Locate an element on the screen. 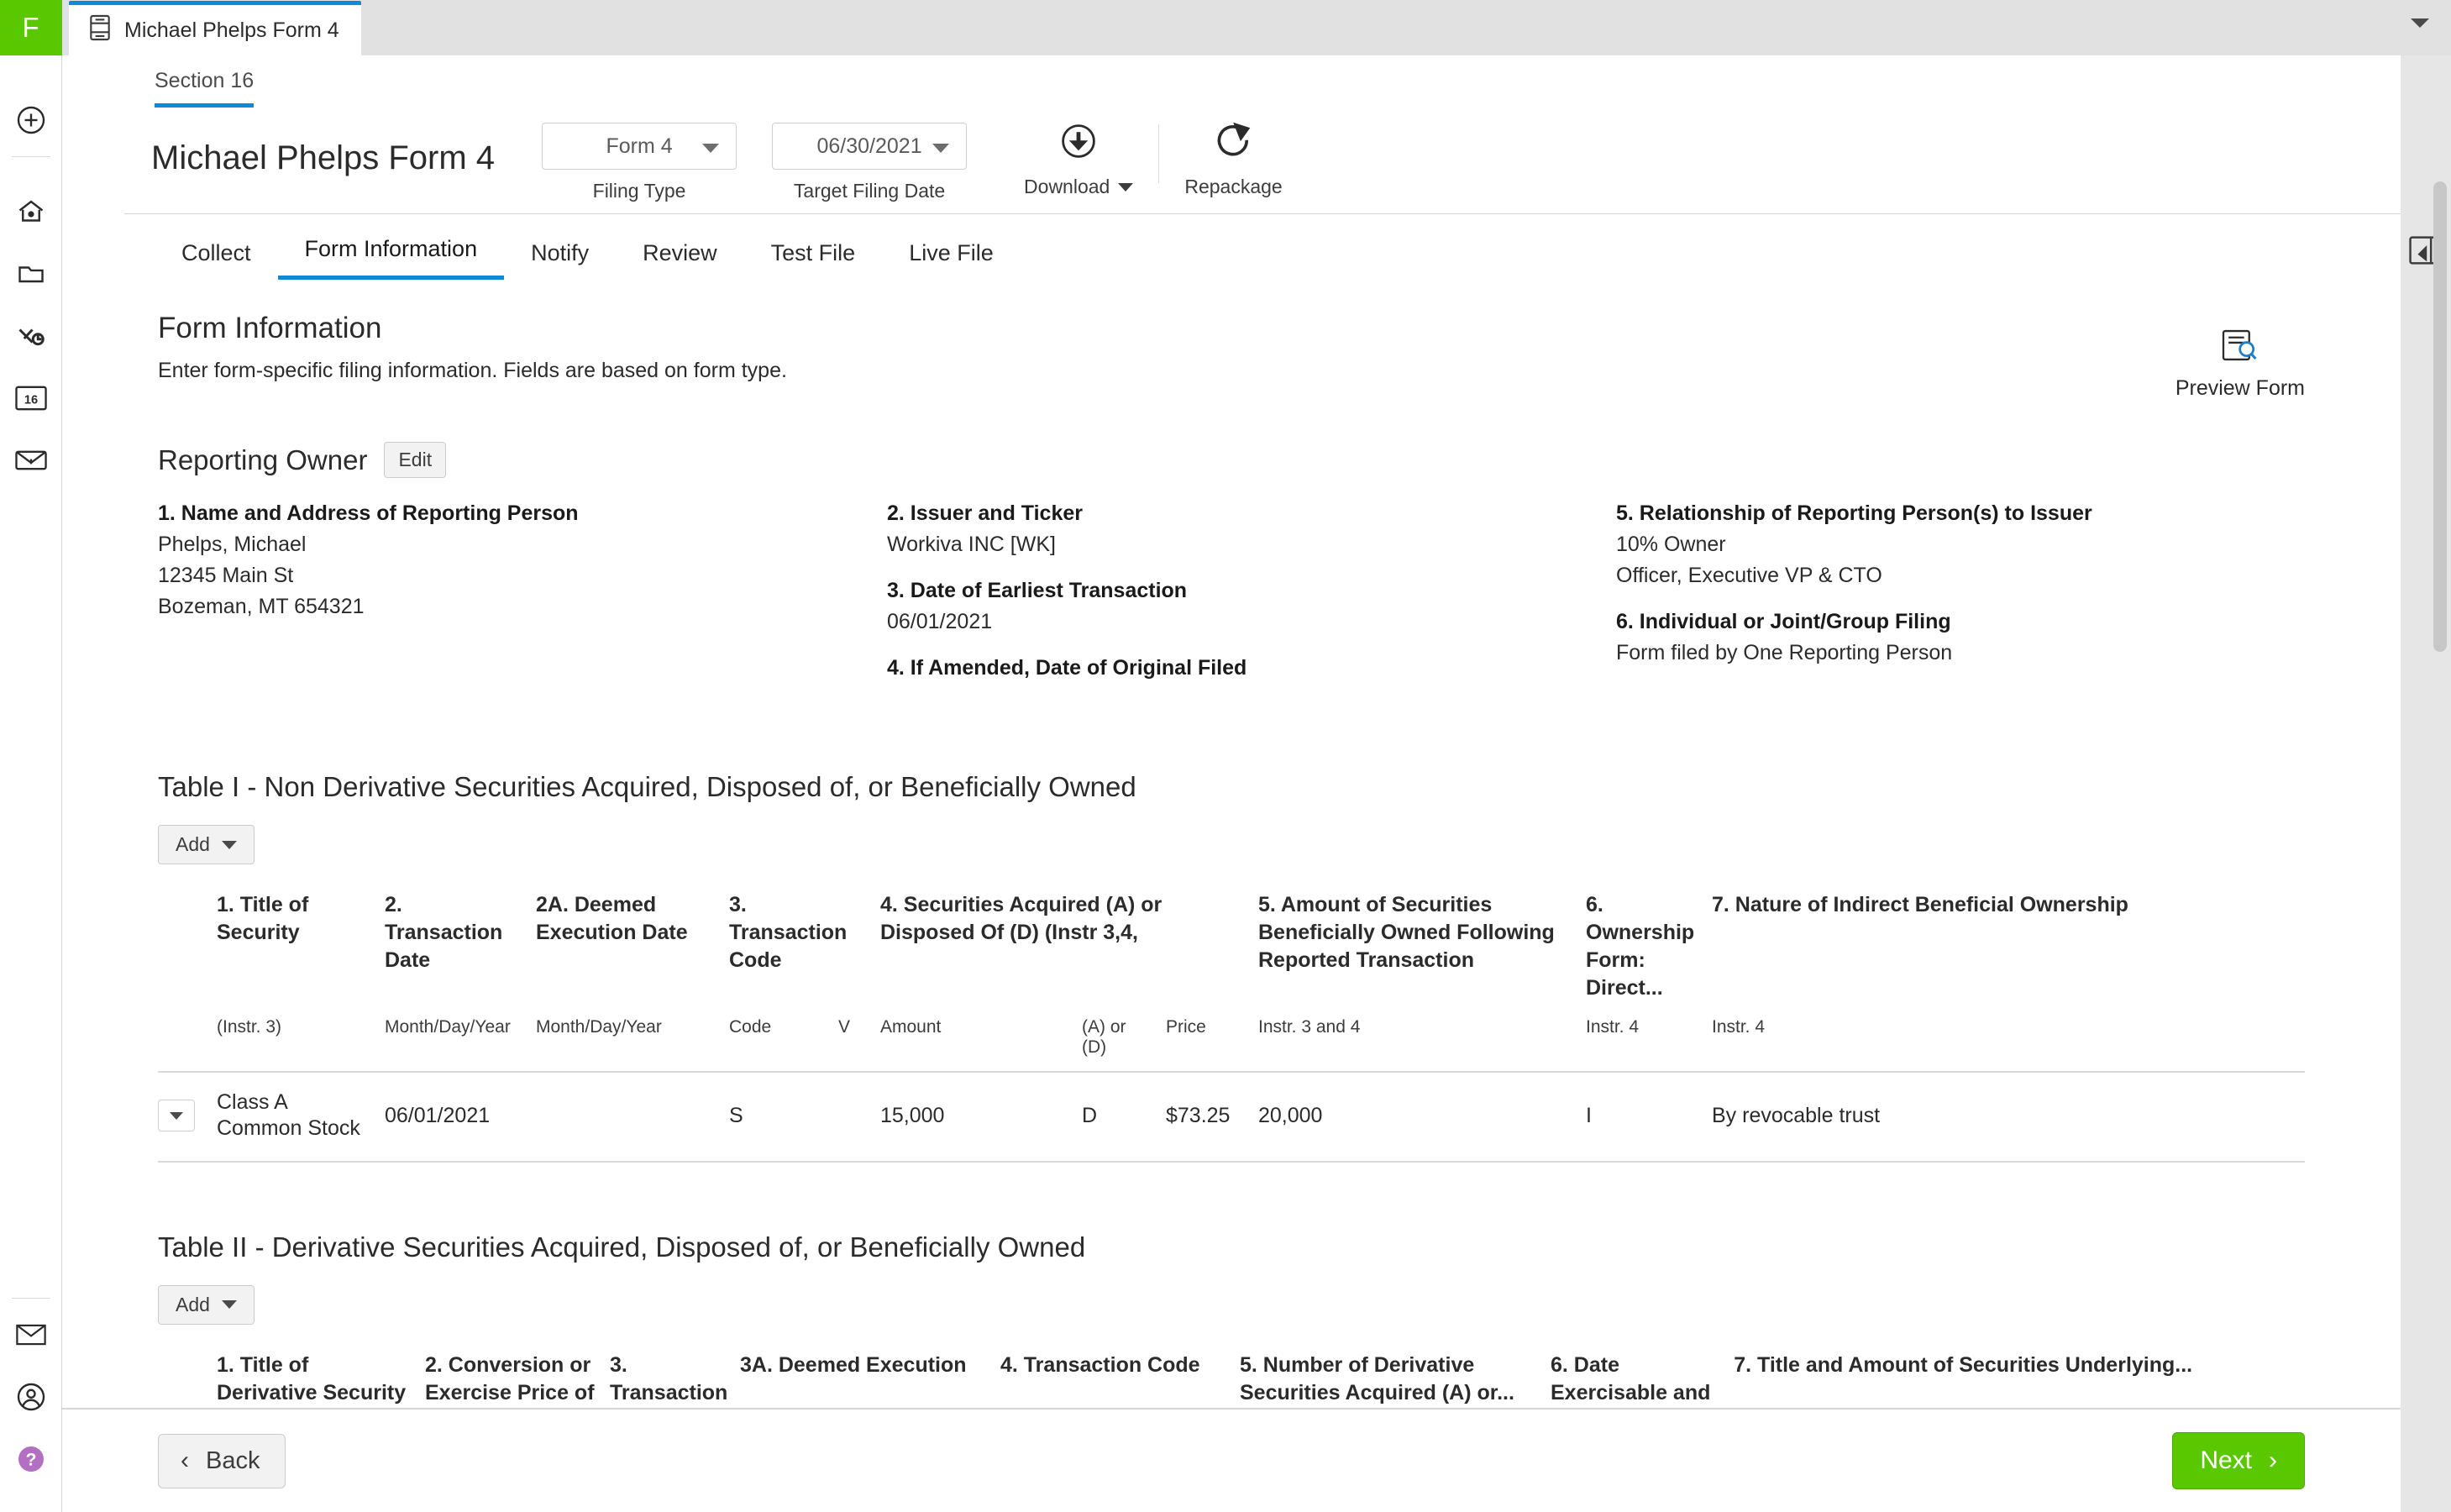 The image size is (2451, 1512). tab-live-file: Live File is located at coordinates (952, 260).